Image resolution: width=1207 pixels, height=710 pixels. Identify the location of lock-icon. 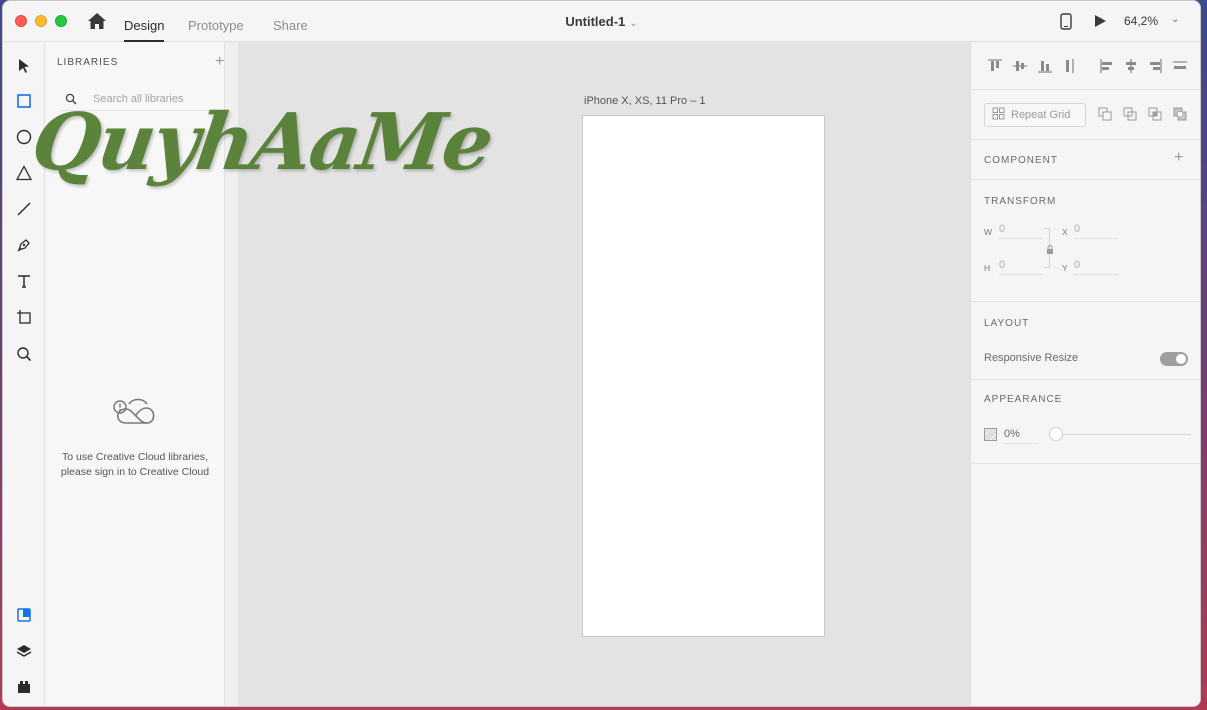
(1050, 251).